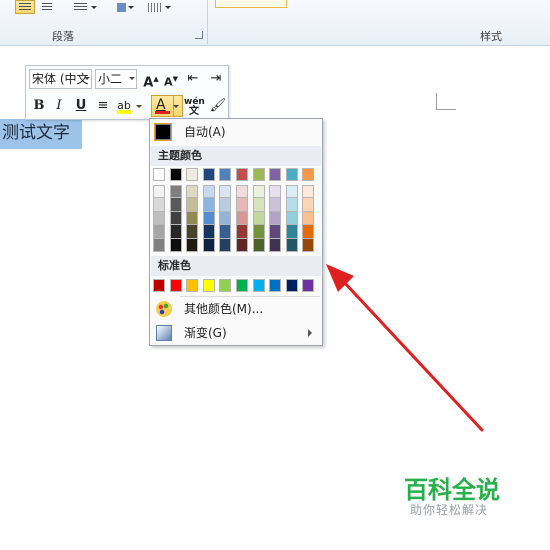  What do you see at coordinates (39, 106) in the screenshot?
I see `bold-button: B` at bounding box center [39, 106].